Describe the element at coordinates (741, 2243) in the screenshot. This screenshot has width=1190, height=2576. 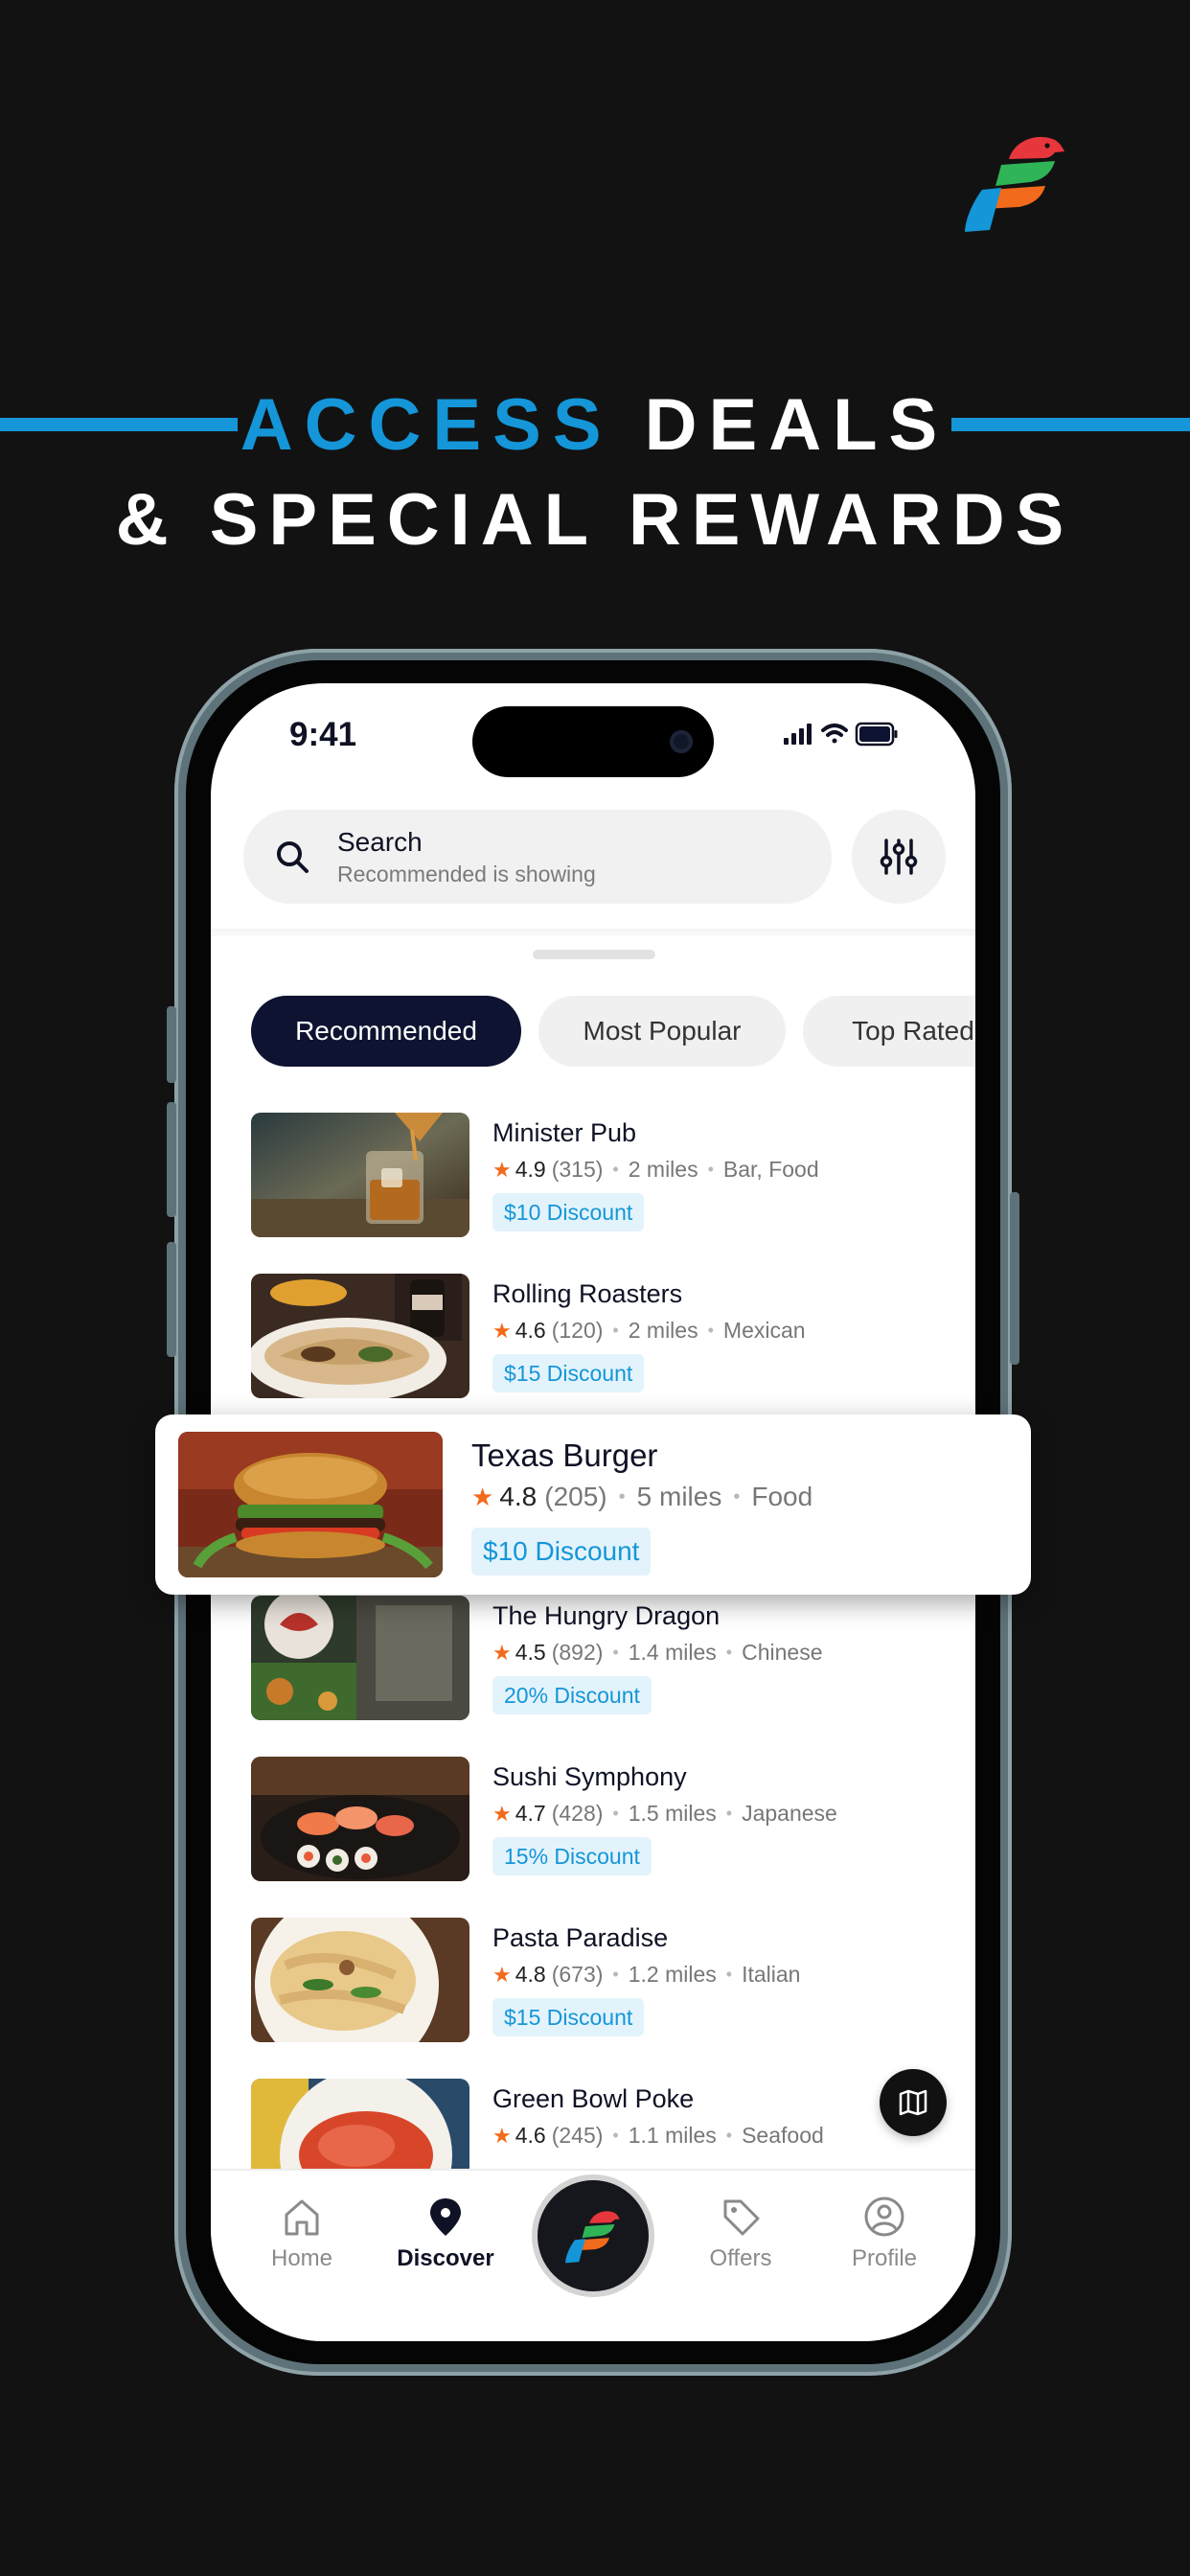
I see `nav-offers: Offers` at that location.